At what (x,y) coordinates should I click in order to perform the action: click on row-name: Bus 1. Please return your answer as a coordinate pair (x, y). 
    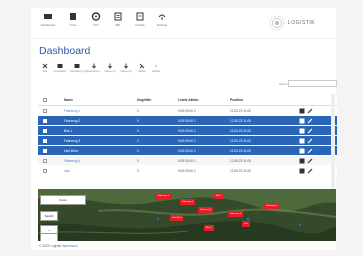
    Looking at the image, I should click on (68, 131).